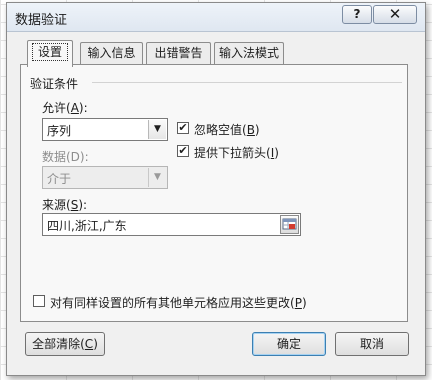 The width and height of the screenshot is (432, 380). What do you see at coordinates (395, 14) in the screenshot?
I see `close-button: ✕` at bounding box center [395, 14].